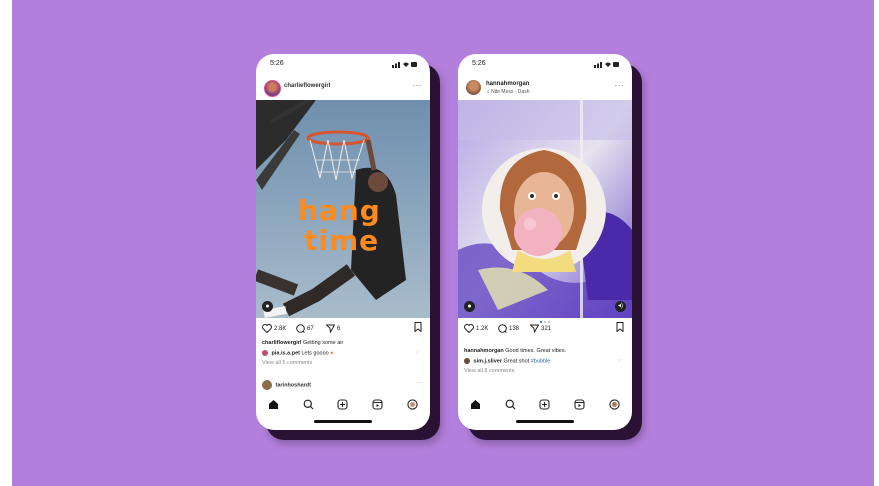  What do you see at coordinates (280, 328) in the screenshot?
I see `like-count: 2.8K` at bounding box center [280, 328].